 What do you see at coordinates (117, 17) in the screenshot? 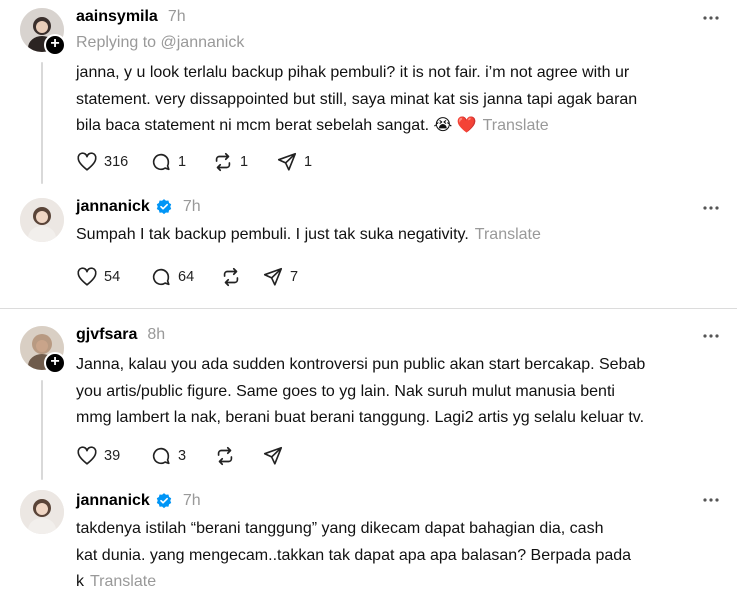
I see `username: aainsymila` at bounding box center [117, 17].